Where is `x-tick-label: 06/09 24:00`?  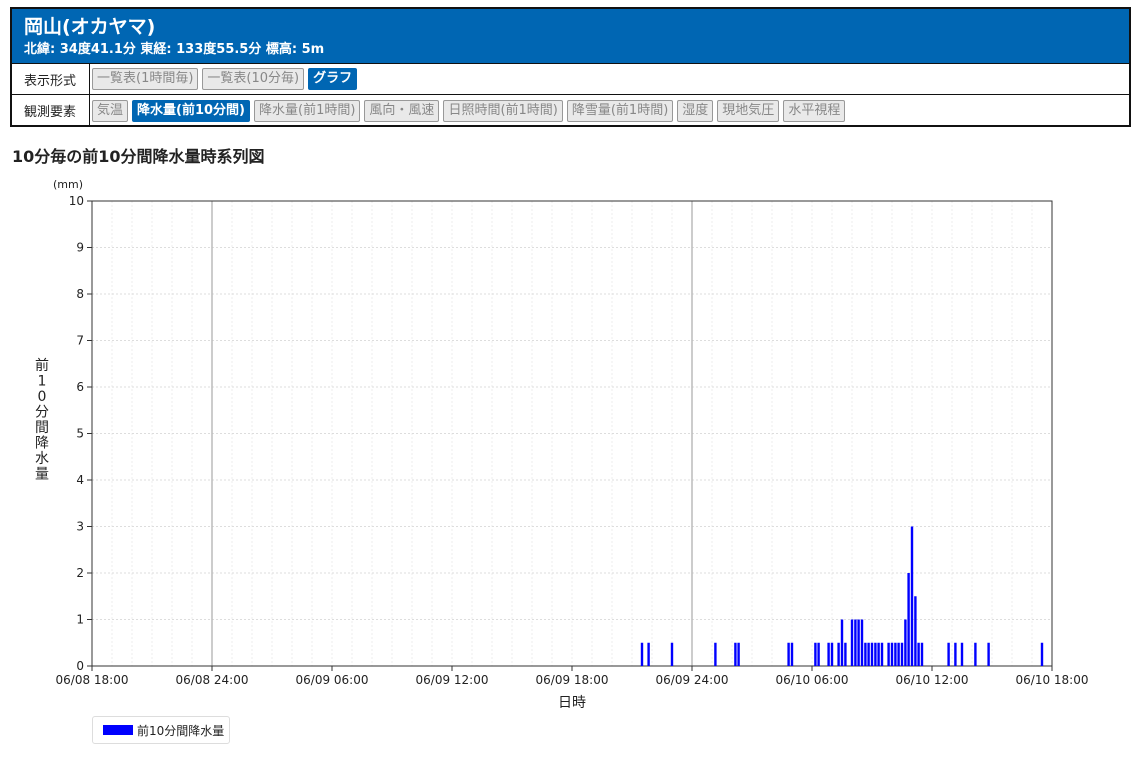
x-tick-label: 06/09 24:00 is located at coordinates (692, 680).